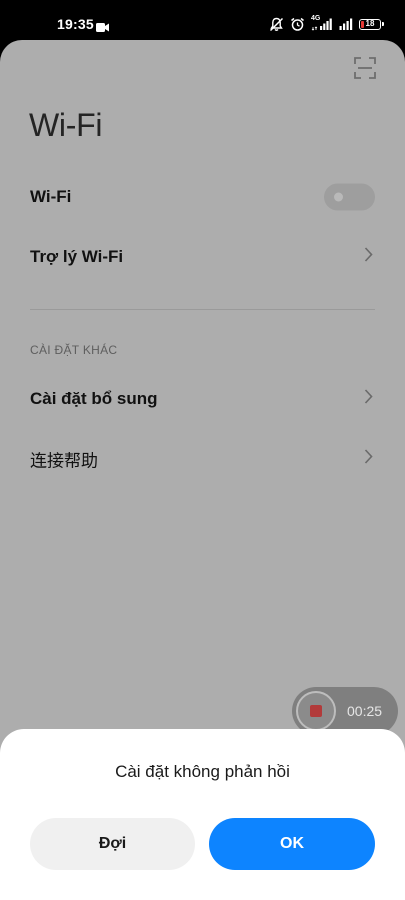  I want to click on status-bar: 19:35 4G 18, so click(202, 20).